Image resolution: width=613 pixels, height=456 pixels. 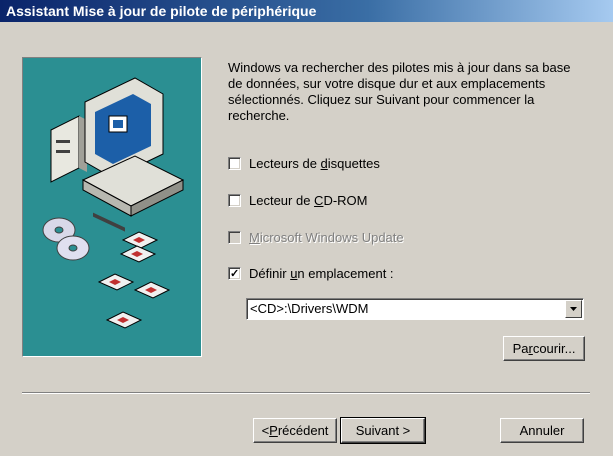 I want to click on floppy-checkbox, so click(x=234, y=163).